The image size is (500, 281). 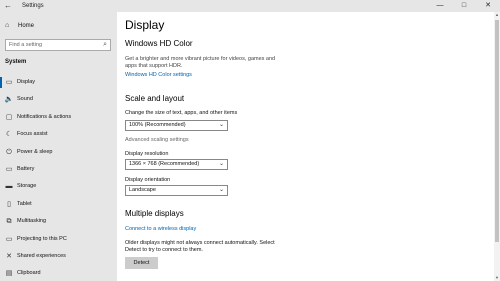 I want to click on scale-heading: Scale and layout, so click(x=155, y=98).